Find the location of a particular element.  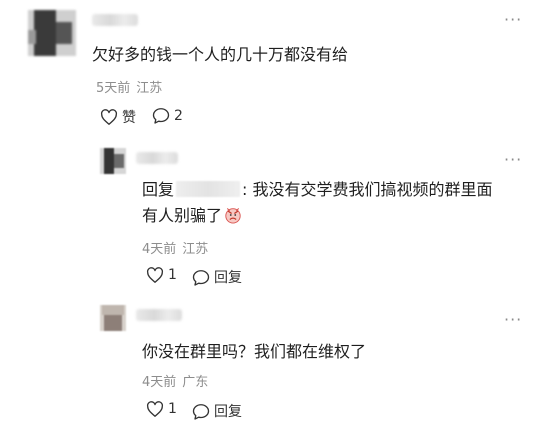

comment-location: 江苏 is located at coordinates (149, 88).